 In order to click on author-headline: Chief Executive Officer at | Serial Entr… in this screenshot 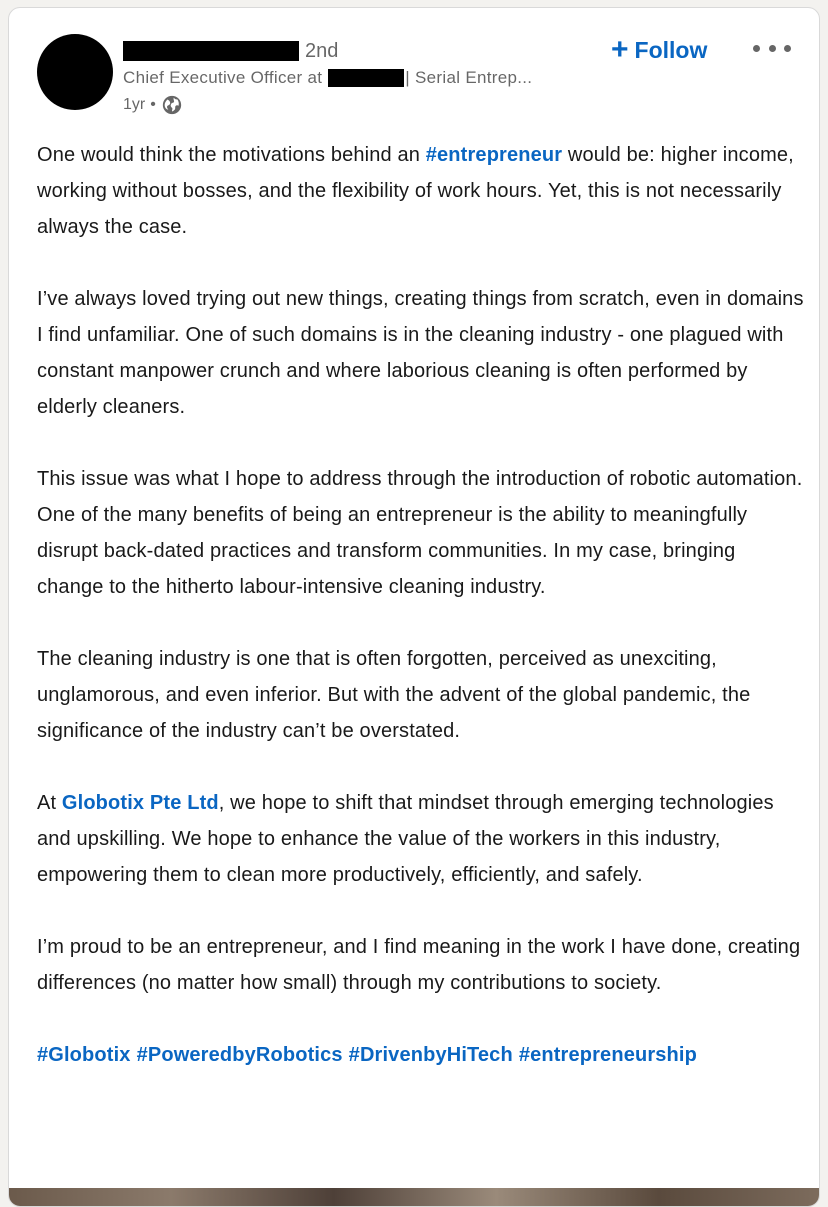, I will do `click(327, 78)`.